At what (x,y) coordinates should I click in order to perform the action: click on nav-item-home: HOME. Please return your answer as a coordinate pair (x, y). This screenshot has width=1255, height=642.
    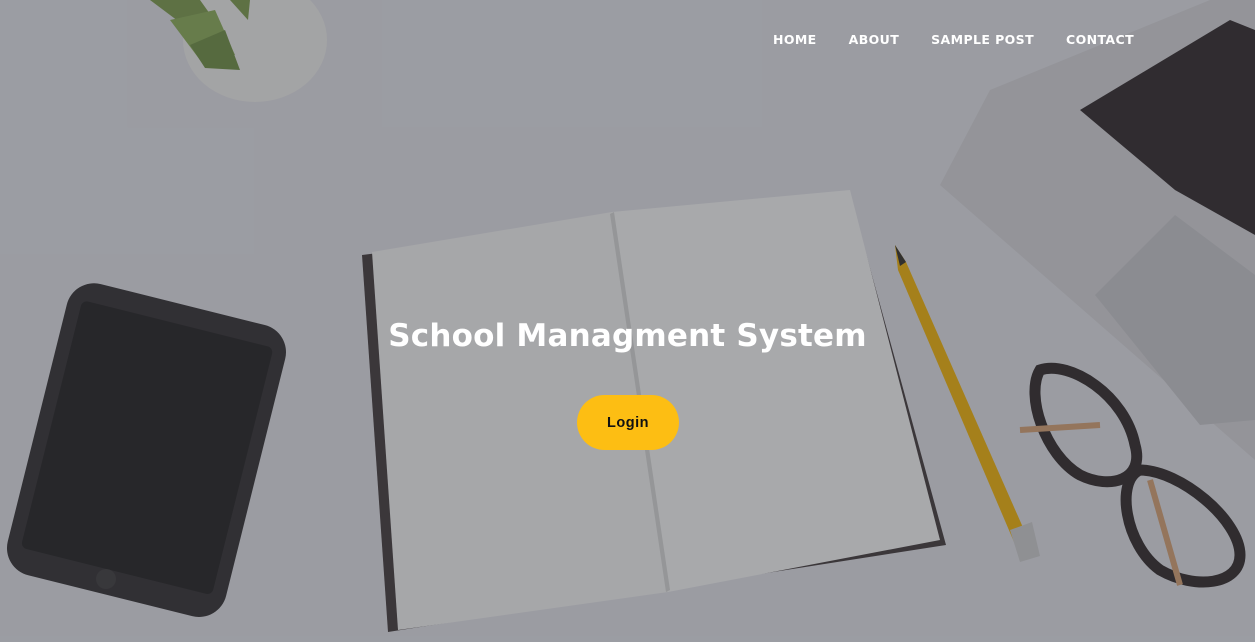
    Looking at the image, I should click on (795, 40).